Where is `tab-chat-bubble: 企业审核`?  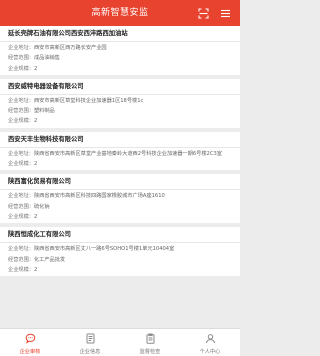 tab-chat-bubble: 企业审核 is located at coordinates (30, 342).